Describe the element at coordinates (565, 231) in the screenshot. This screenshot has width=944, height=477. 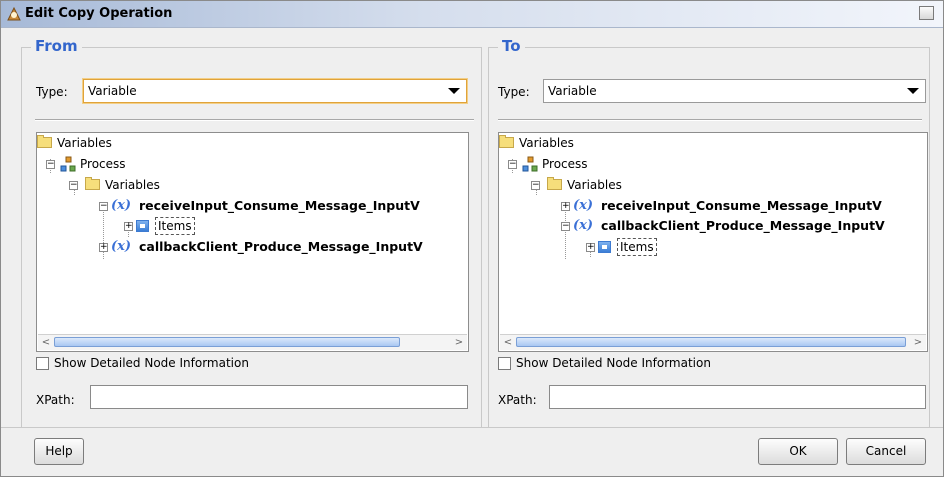
I see `tree-guide` at that location.